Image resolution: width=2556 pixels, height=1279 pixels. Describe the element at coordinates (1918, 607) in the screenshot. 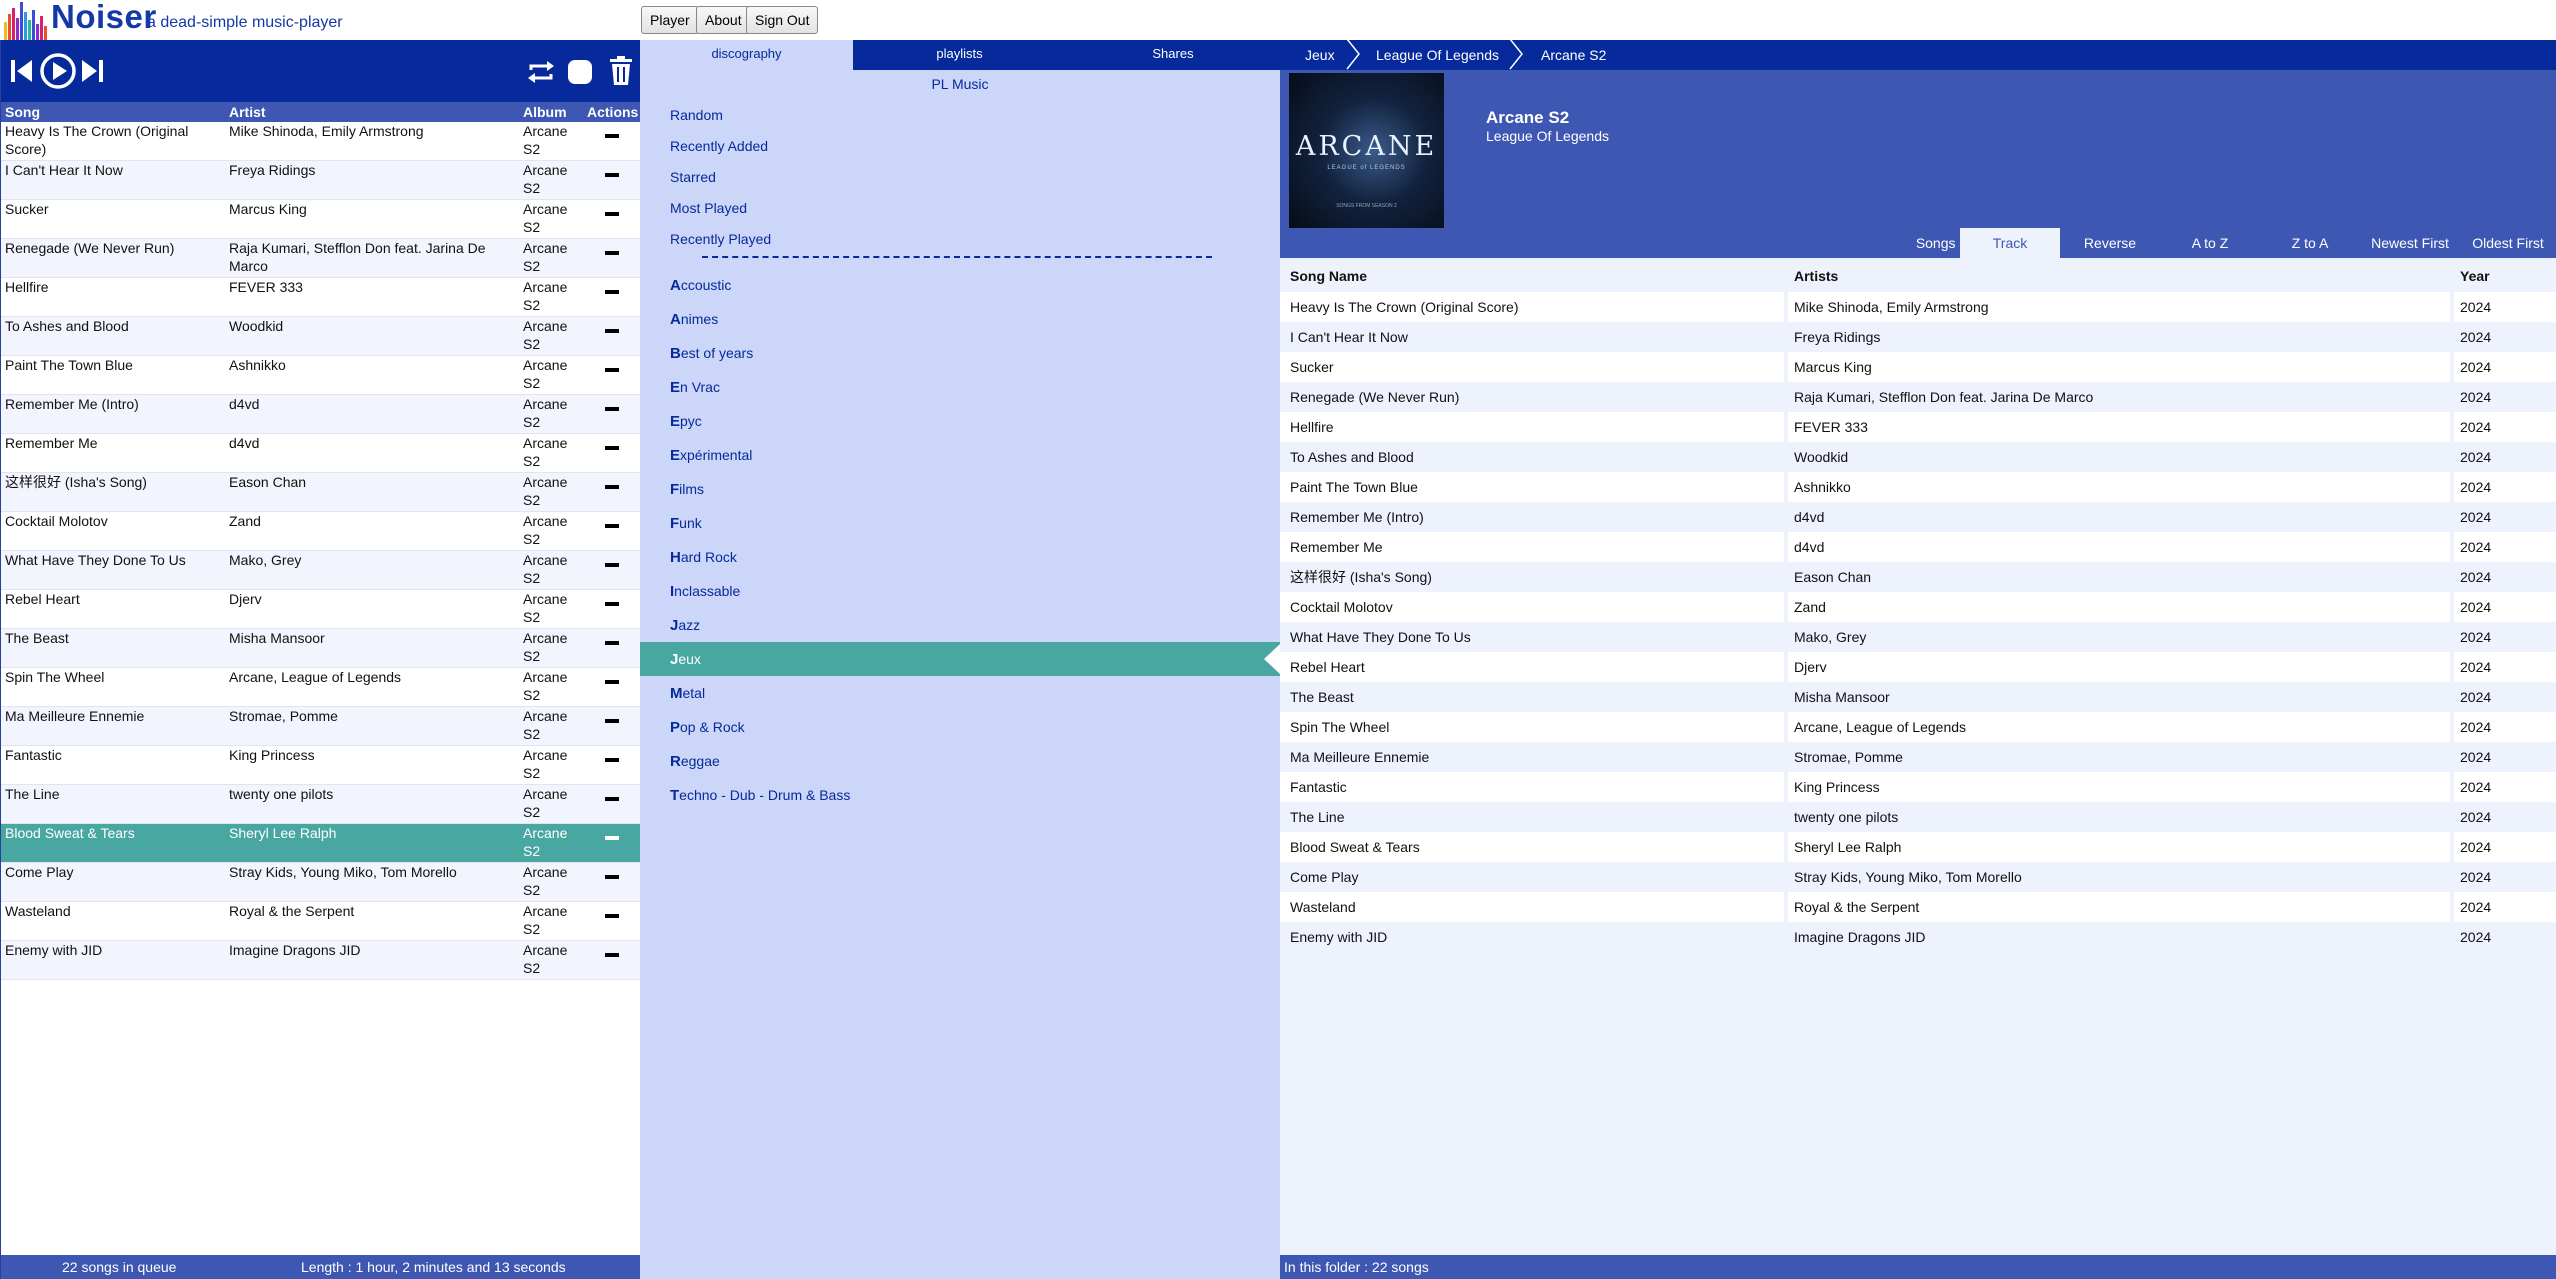

I see `track-row: Cocktail Molotov Zand 2024` at that location.